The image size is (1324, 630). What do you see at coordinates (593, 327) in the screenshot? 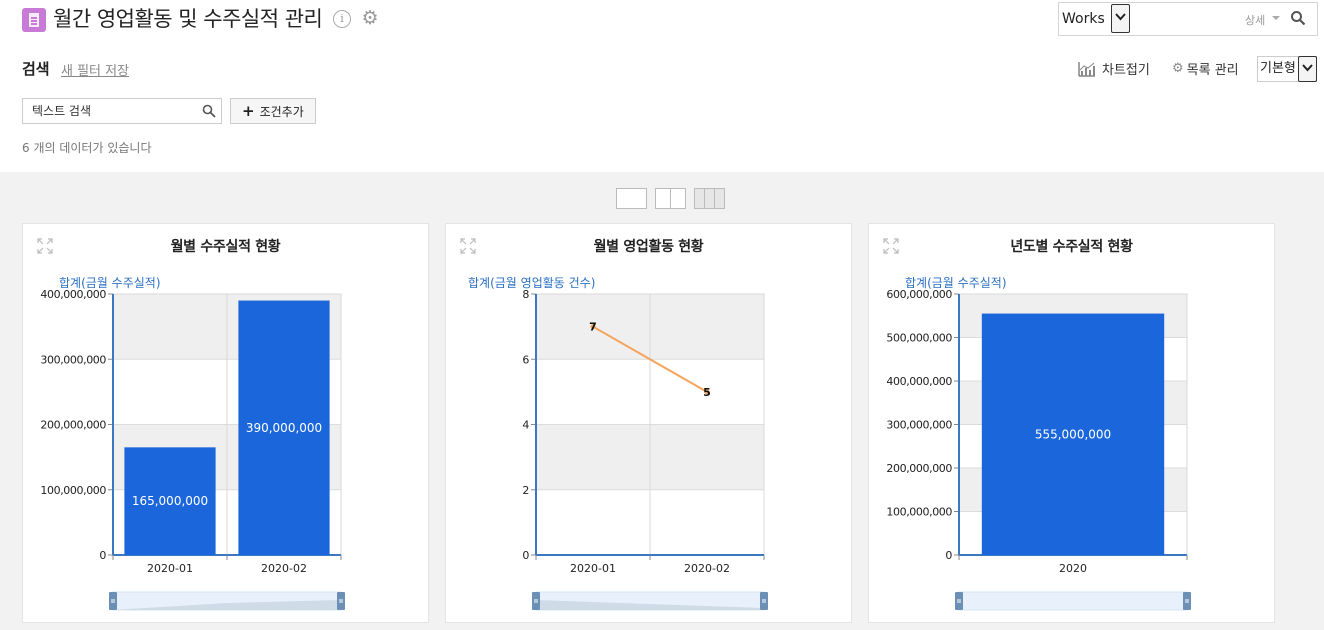
I see `data-label: 7` at bounding box center [593, 327].